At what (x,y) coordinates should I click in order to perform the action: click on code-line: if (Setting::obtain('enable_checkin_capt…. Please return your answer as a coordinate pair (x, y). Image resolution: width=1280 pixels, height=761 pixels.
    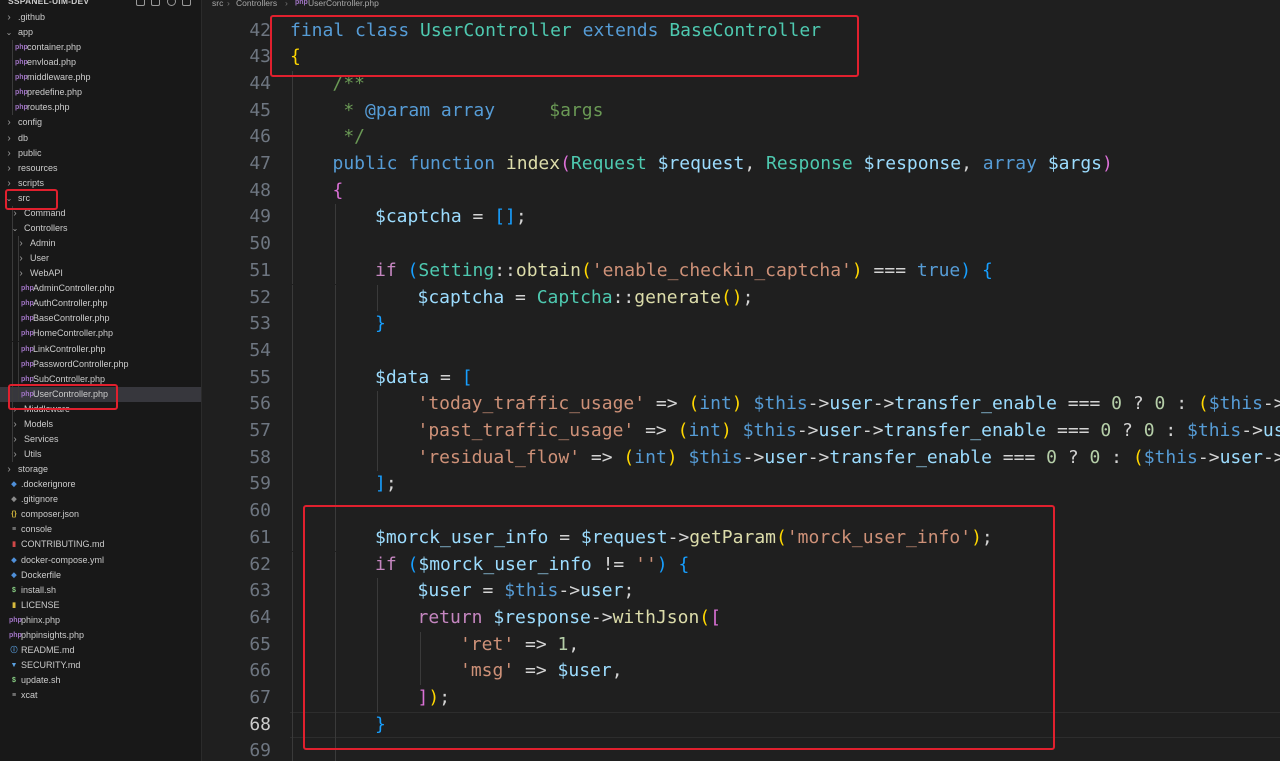
    Looking at the image, I should click on (684, 271).